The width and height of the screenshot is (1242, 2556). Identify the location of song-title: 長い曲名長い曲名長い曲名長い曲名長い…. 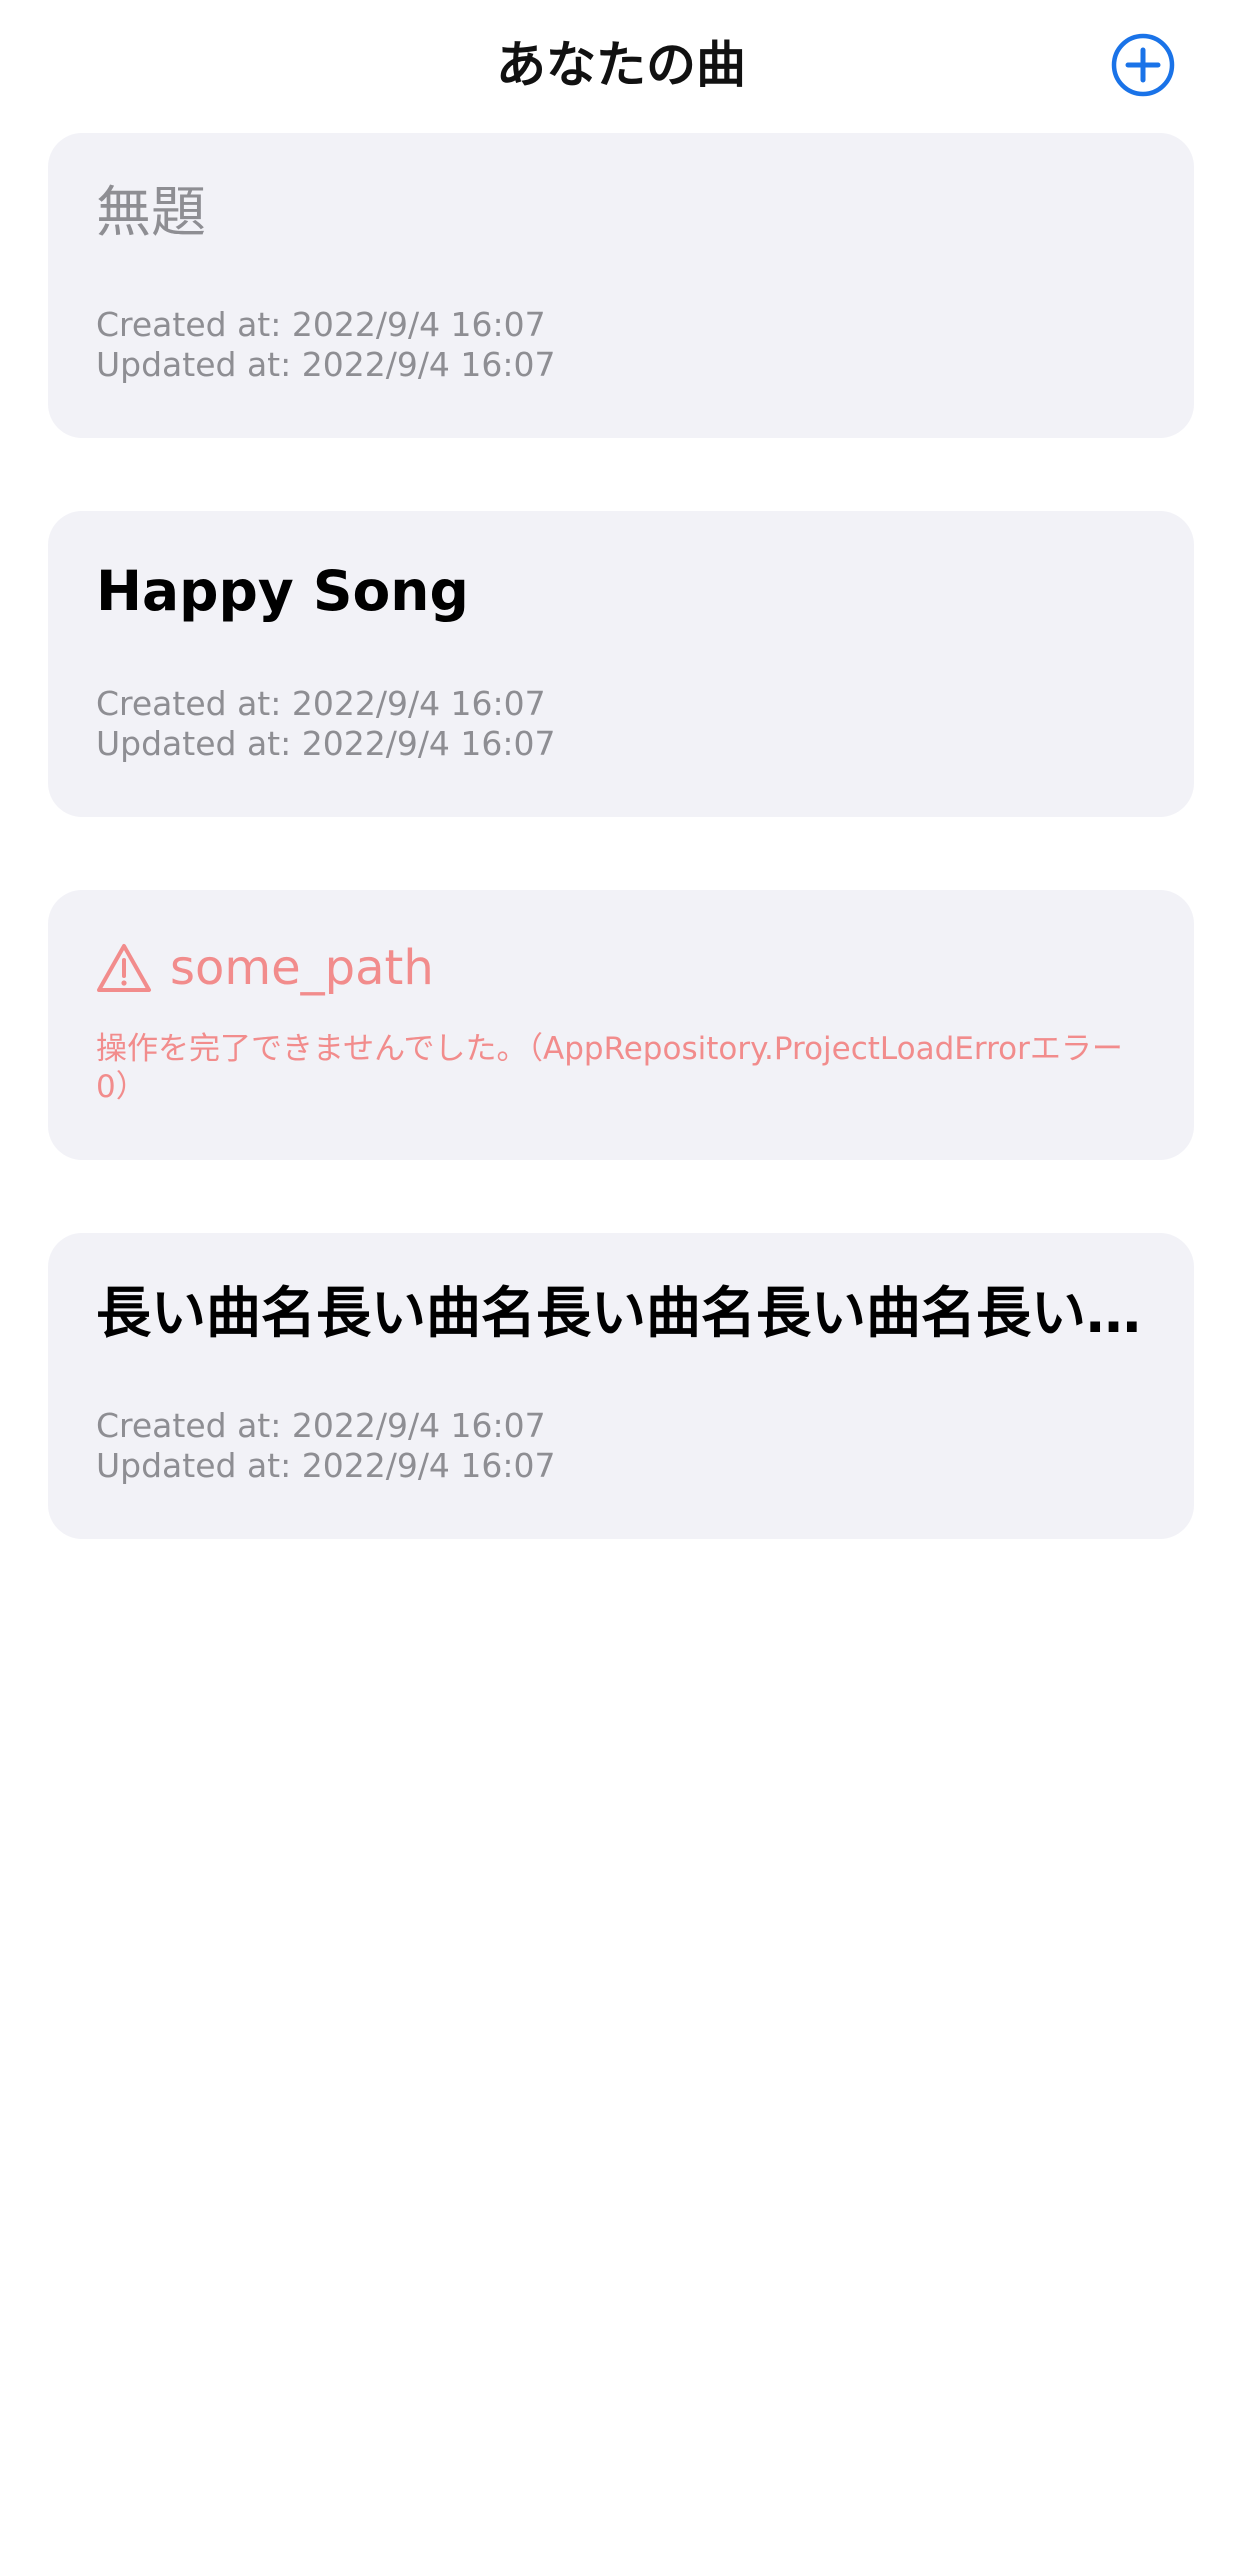
(619, 1313).